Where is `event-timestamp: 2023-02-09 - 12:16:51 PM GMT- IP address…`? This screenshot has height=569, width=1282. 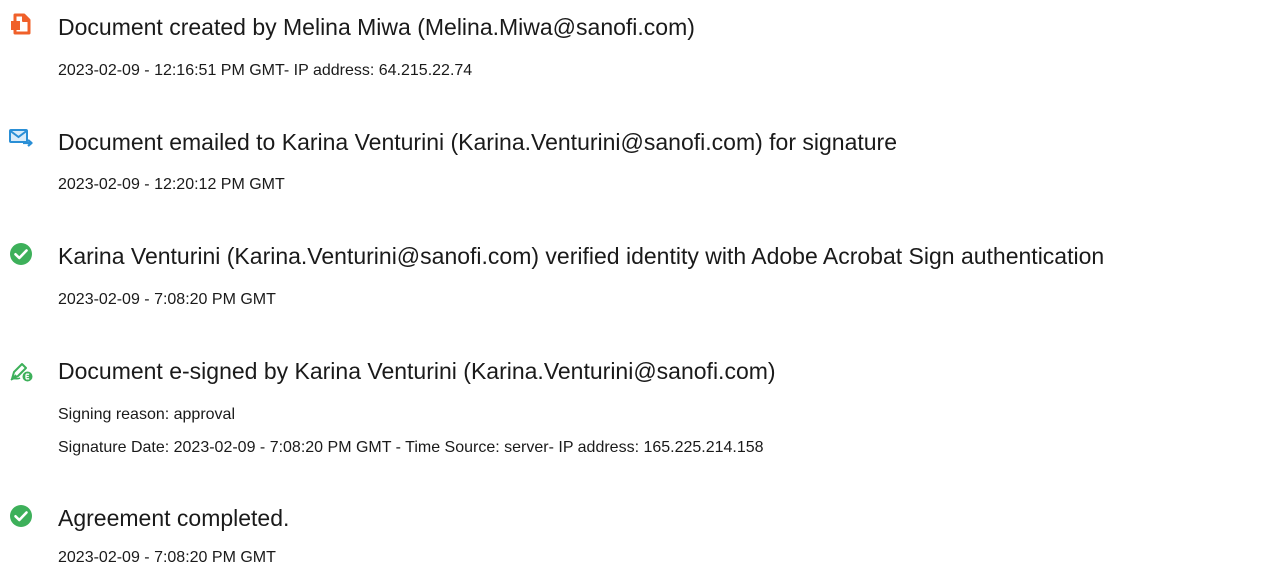
event-timestamp: 2023-02-09 - 12:16:51 PM GMT- IP address… is located at coordinates (265, 70).